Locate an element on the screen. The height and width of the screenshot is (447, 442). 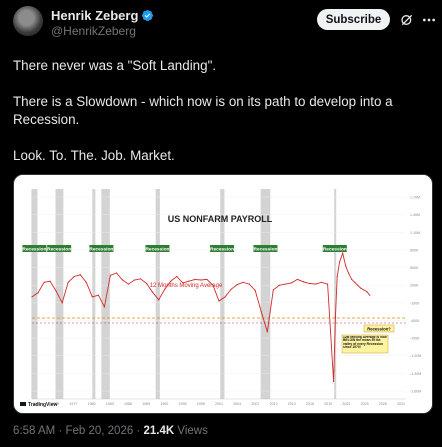
tweet-paragraph: Look. To. The. Job. Market. is located at coordinates (94, 155).